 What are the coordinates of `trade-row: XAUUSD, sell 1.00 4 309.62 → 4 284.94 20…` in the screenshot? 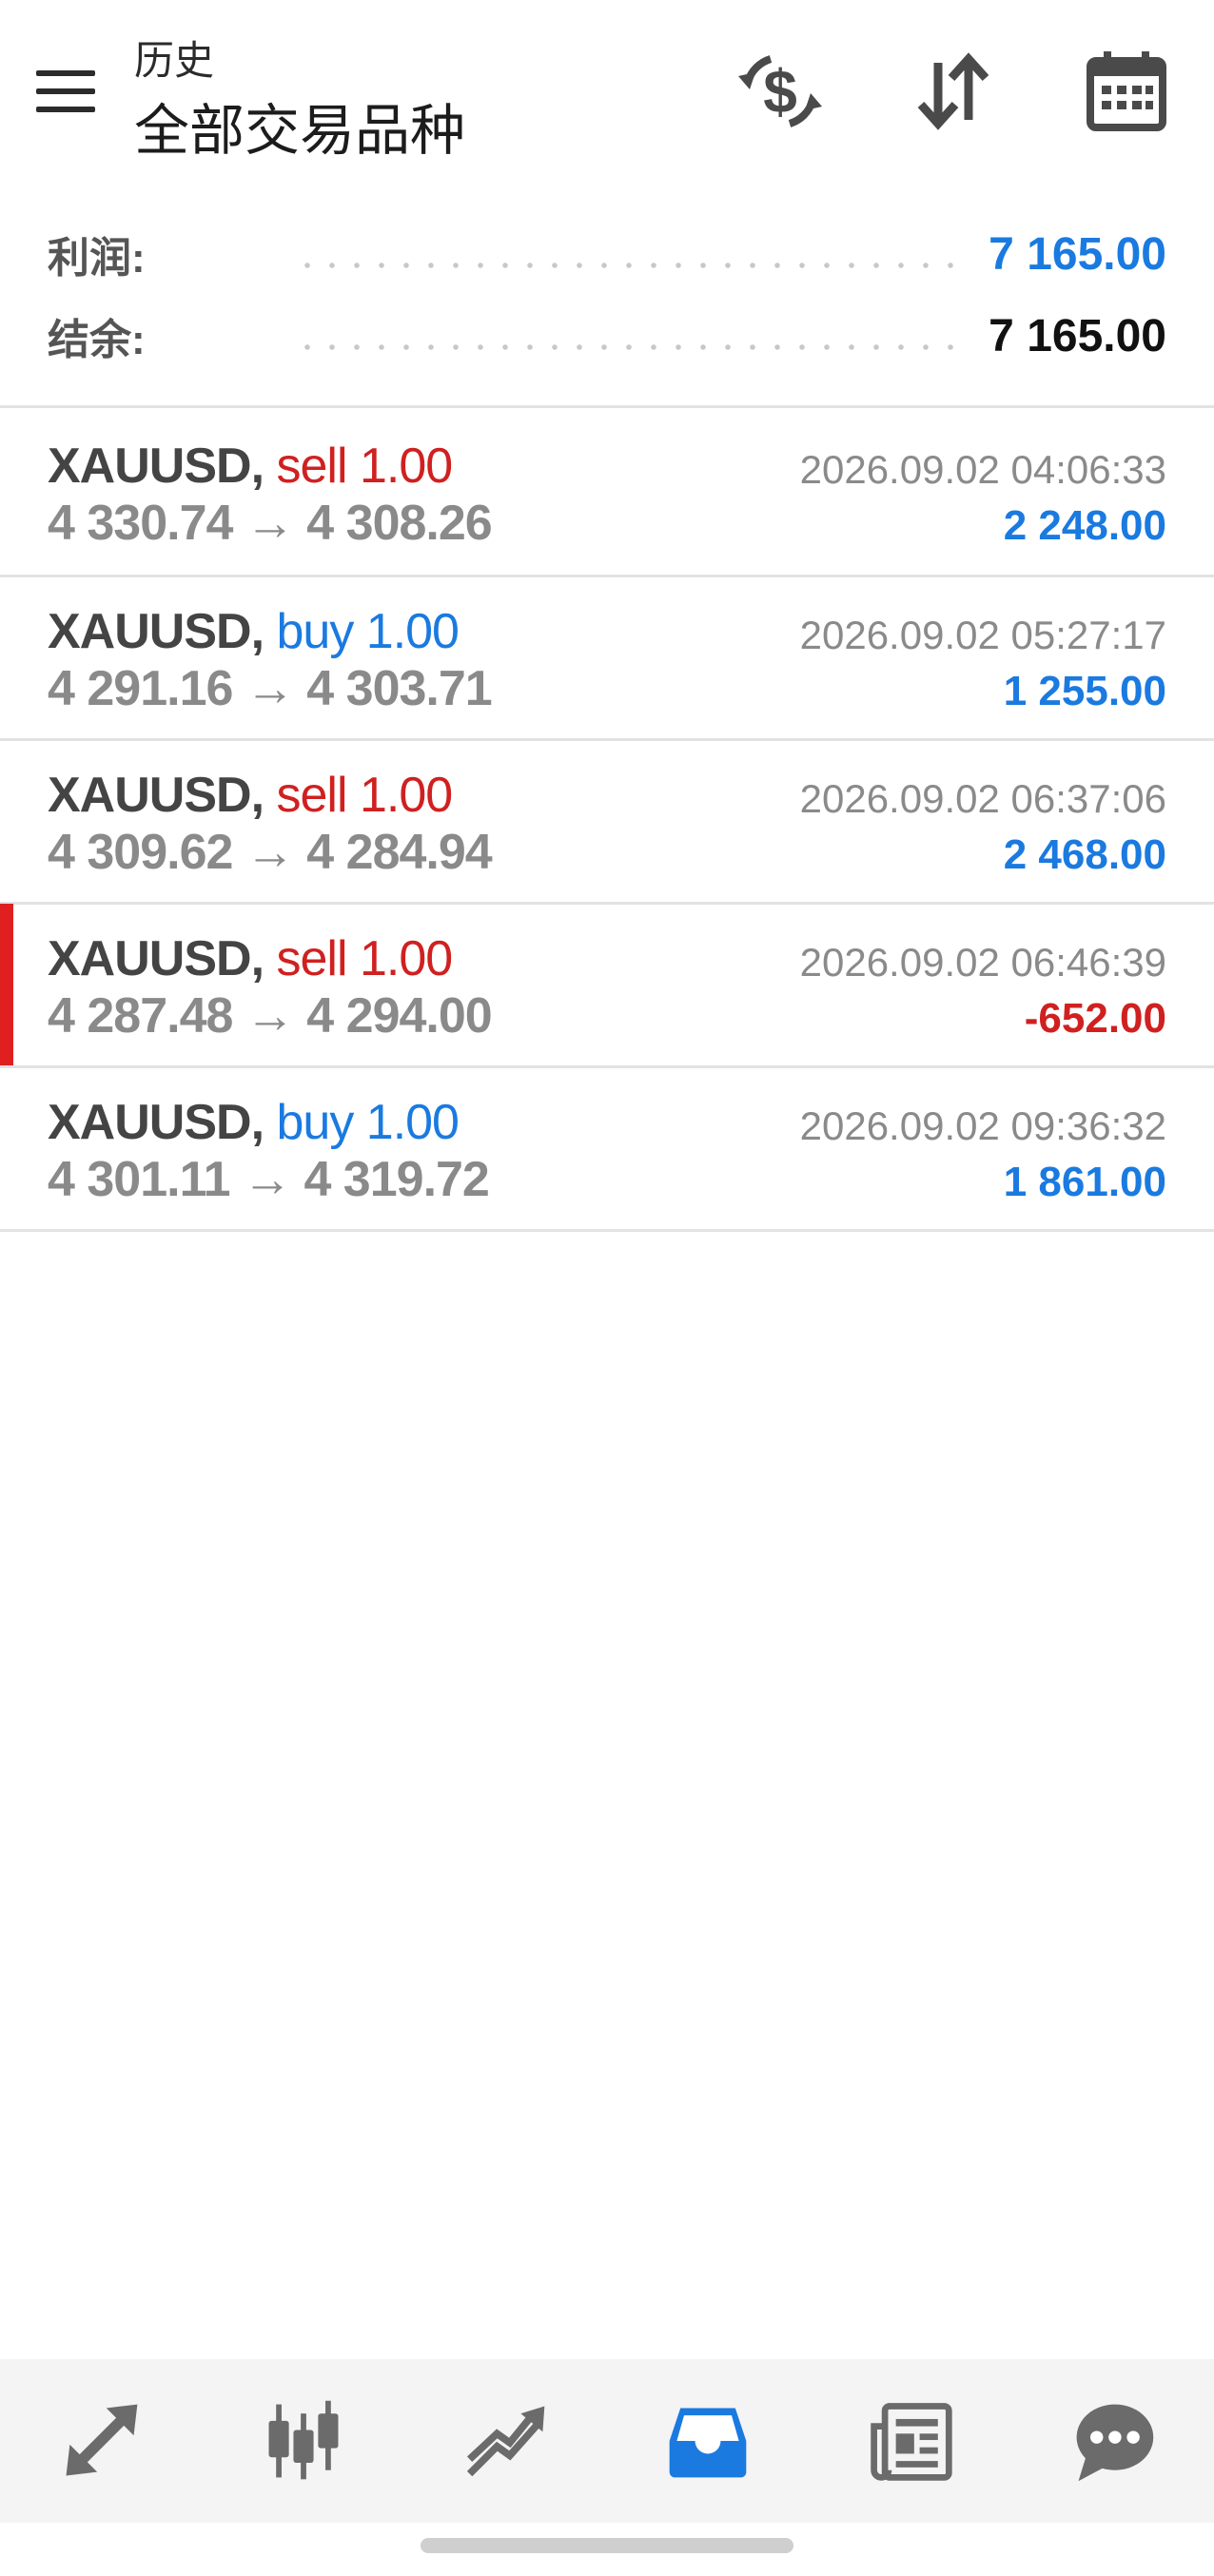 It's located at (607, 821).